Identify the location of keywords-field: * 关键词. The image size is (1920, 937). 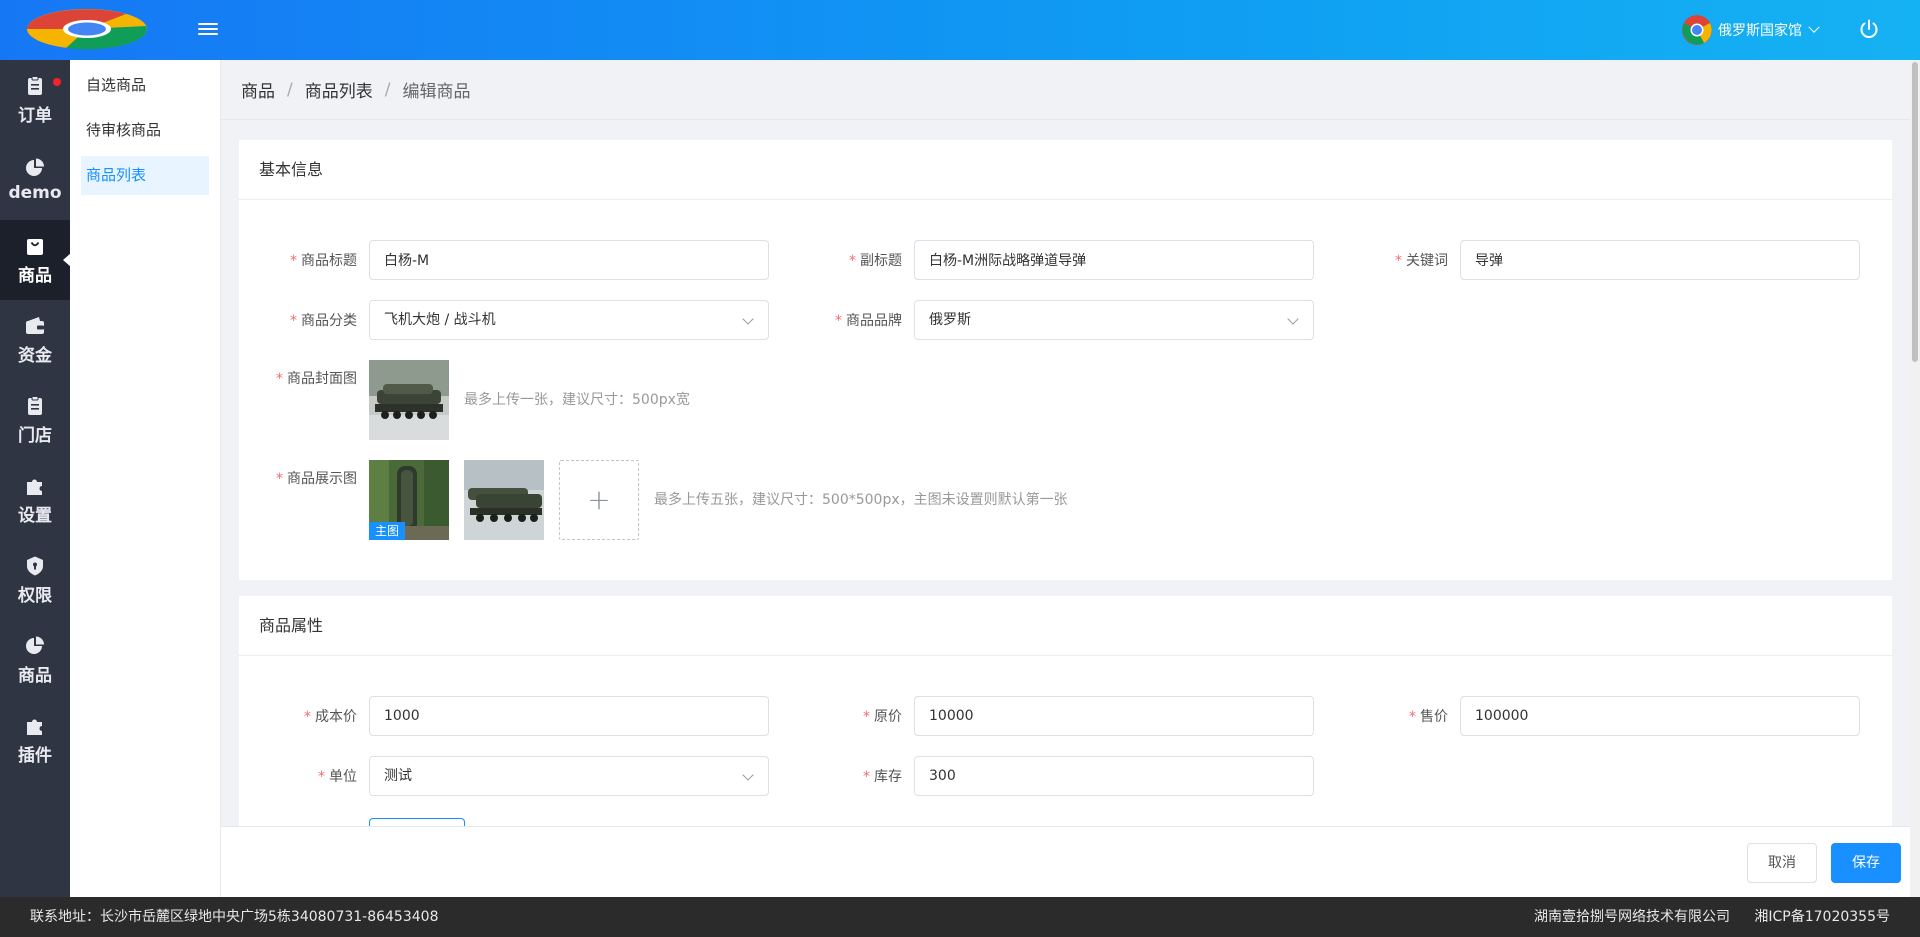
(1595, 260).